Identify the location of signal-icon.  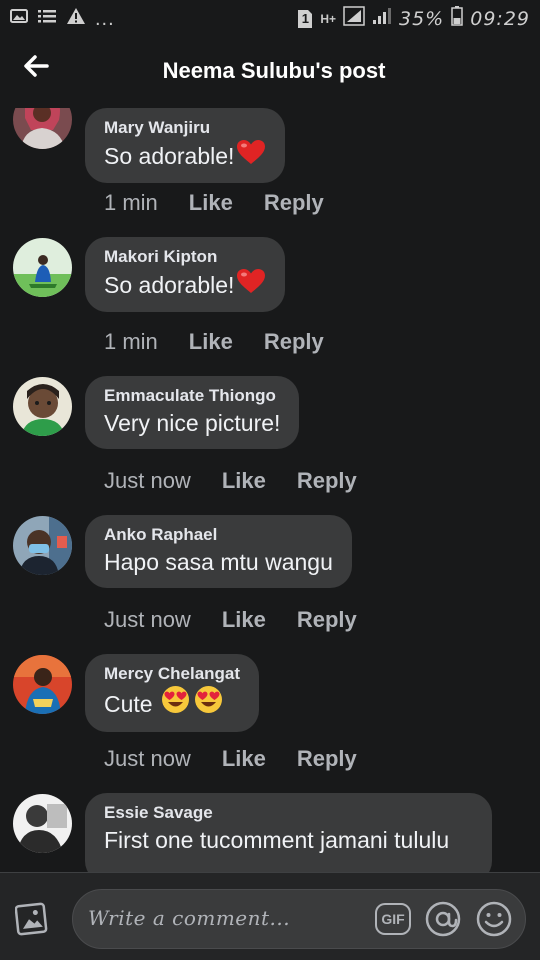
(354, 18).